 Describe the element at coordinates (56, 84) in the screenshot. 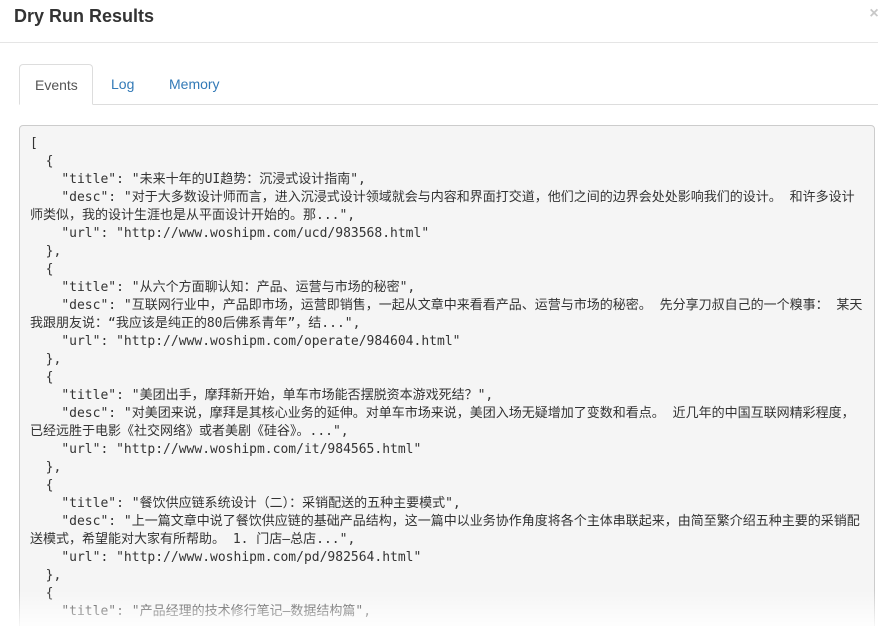

I see `tab-events: Events` at that location.